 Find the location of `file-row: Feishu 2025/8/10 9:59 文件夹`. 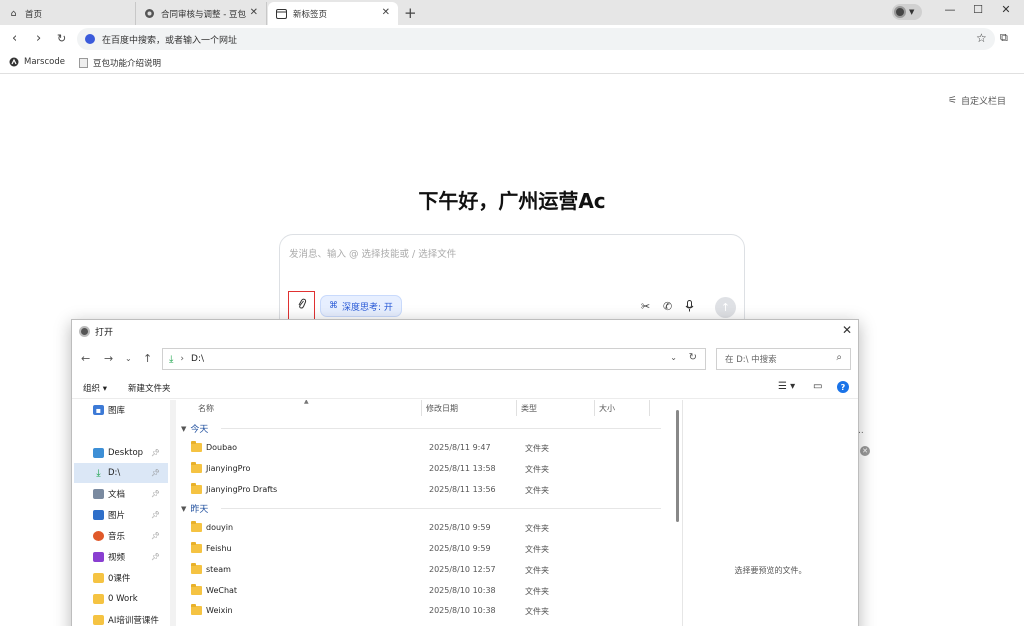

file-row: Feishu 2025/8/10 9:59 文件夹 is located at coordinates (422, 549).